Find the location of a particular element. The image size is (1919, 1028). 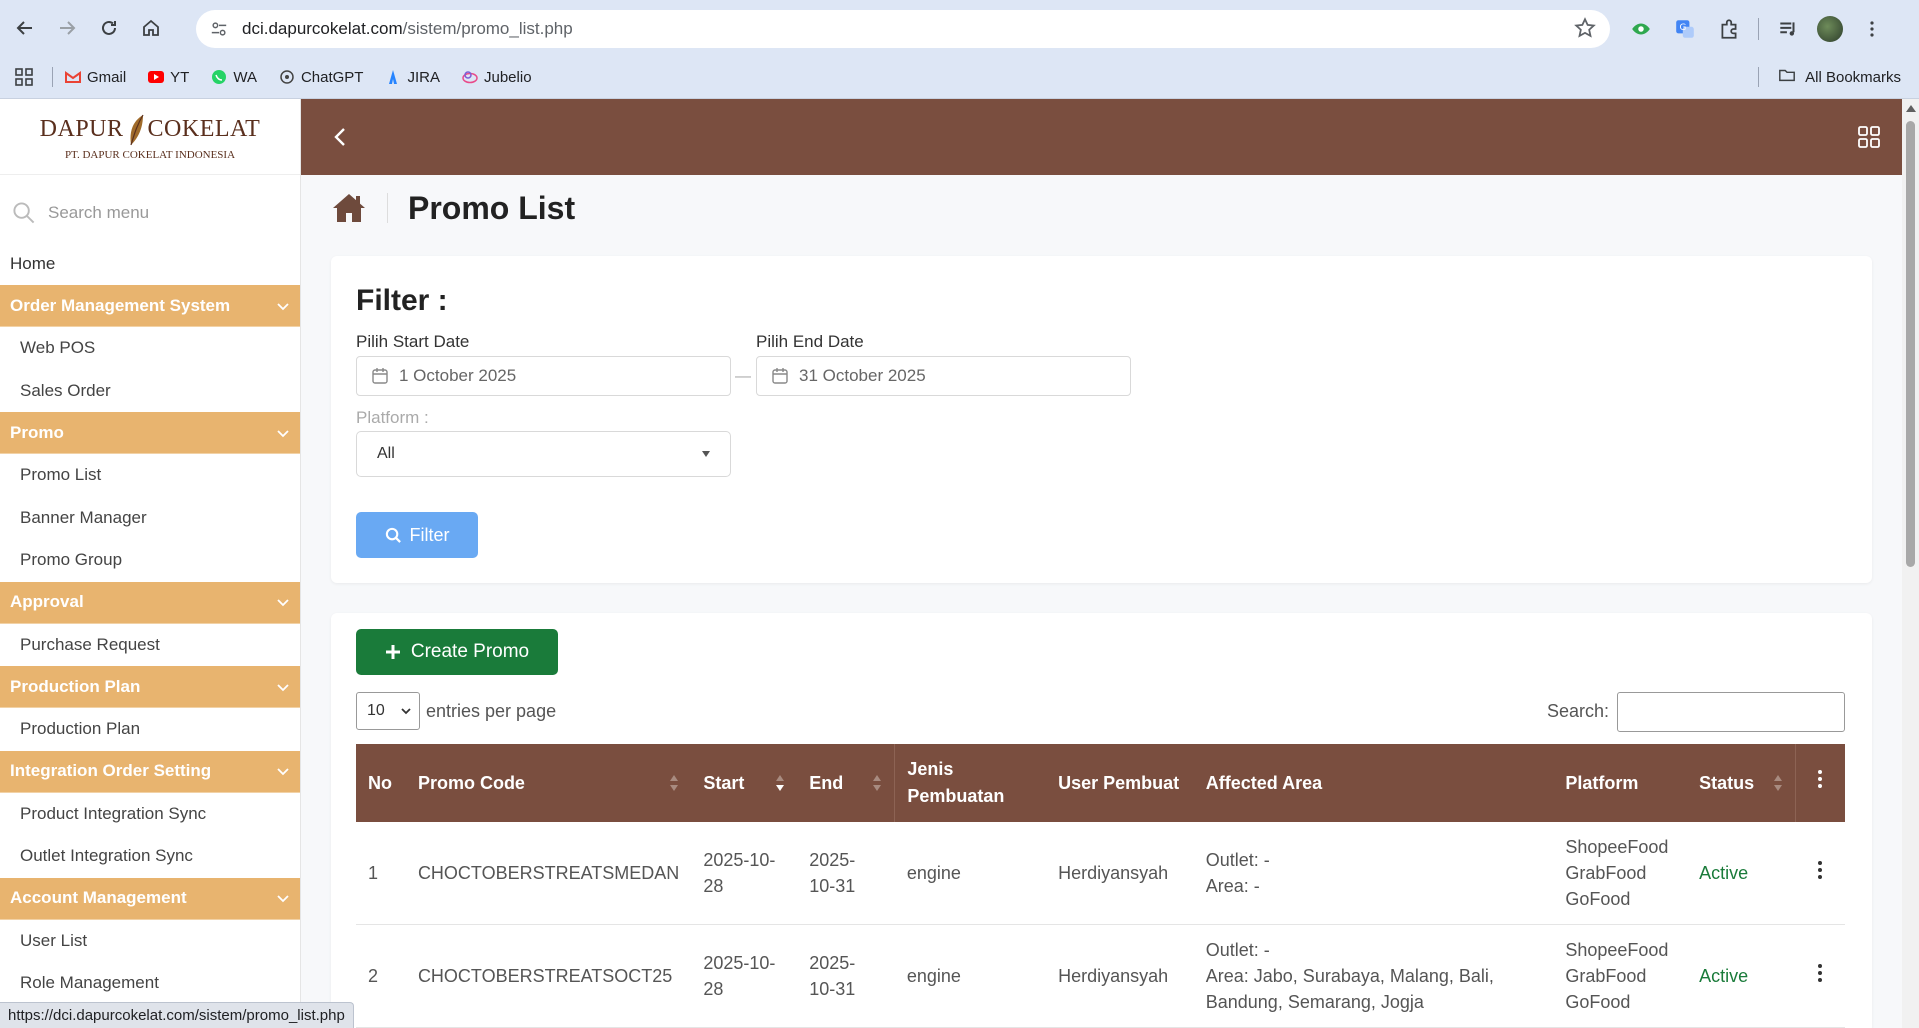

sidebar-group-label: Promo is located at coordinates (37, 432).